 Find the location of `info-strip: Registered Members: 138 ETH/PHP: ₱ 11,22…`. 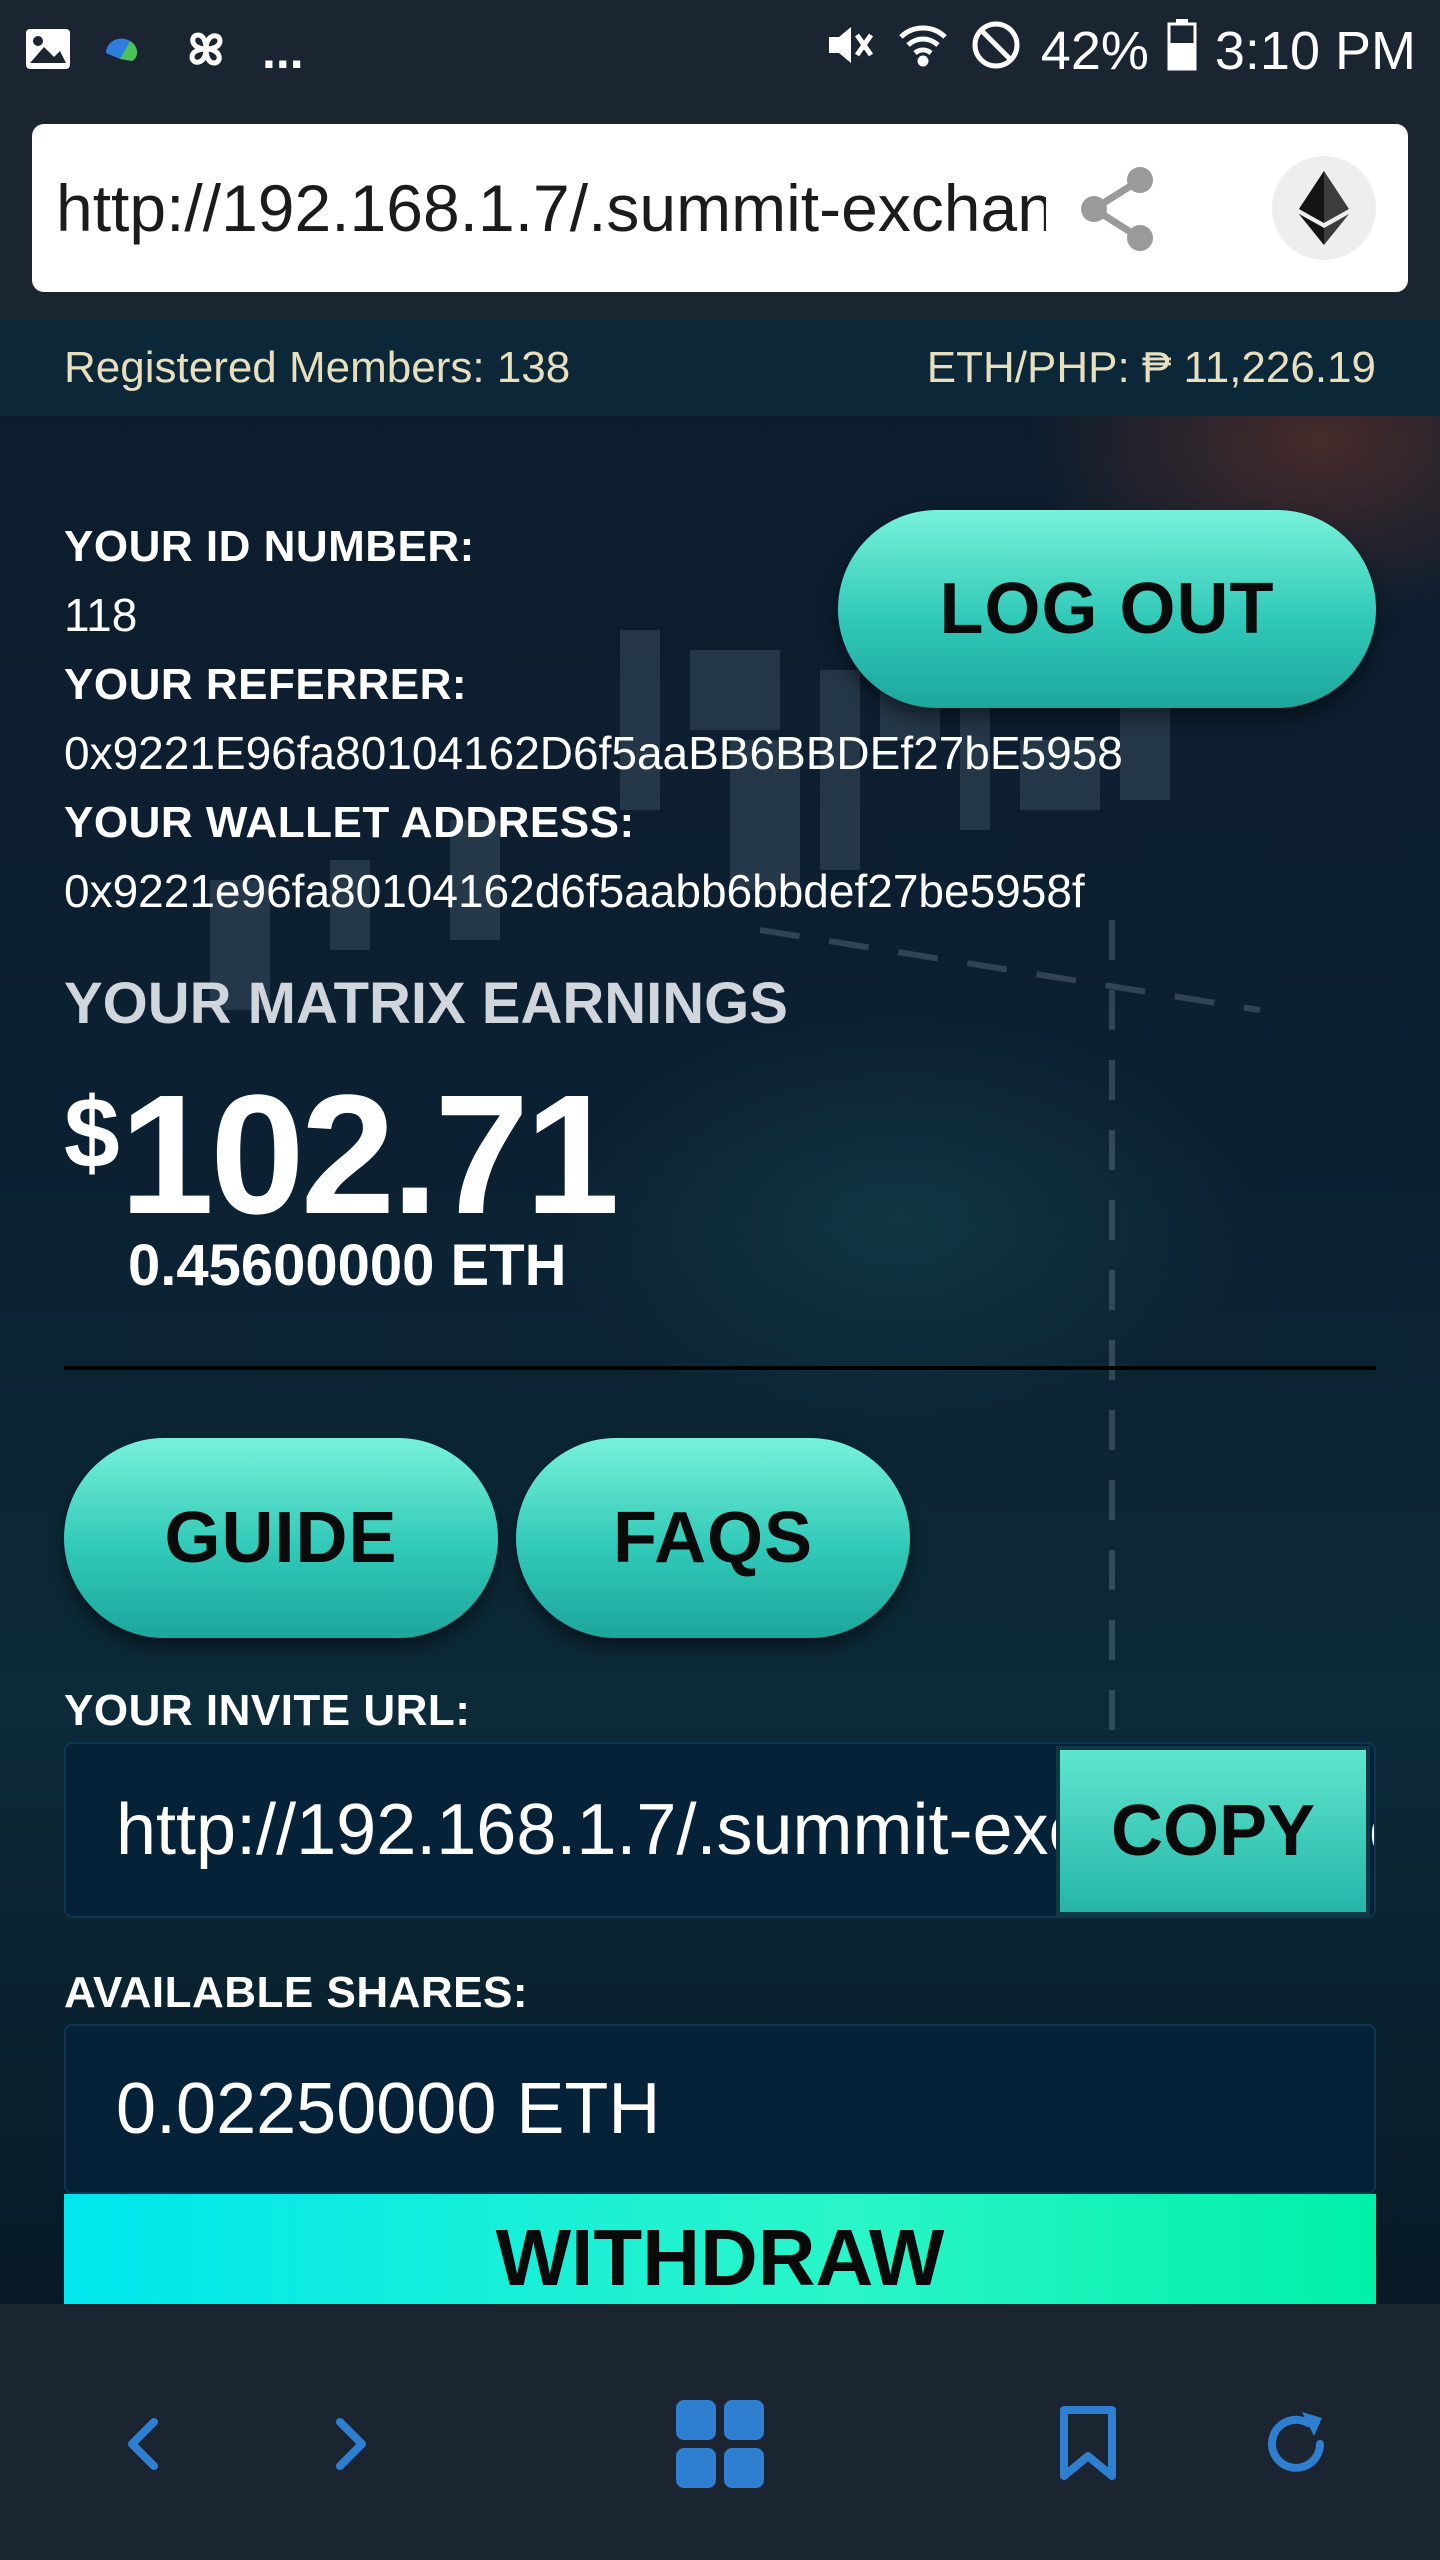

info-strip: Registered Members: 138 ETH/PHP: ₱ 11,22… is located at coordinates (720, 368).